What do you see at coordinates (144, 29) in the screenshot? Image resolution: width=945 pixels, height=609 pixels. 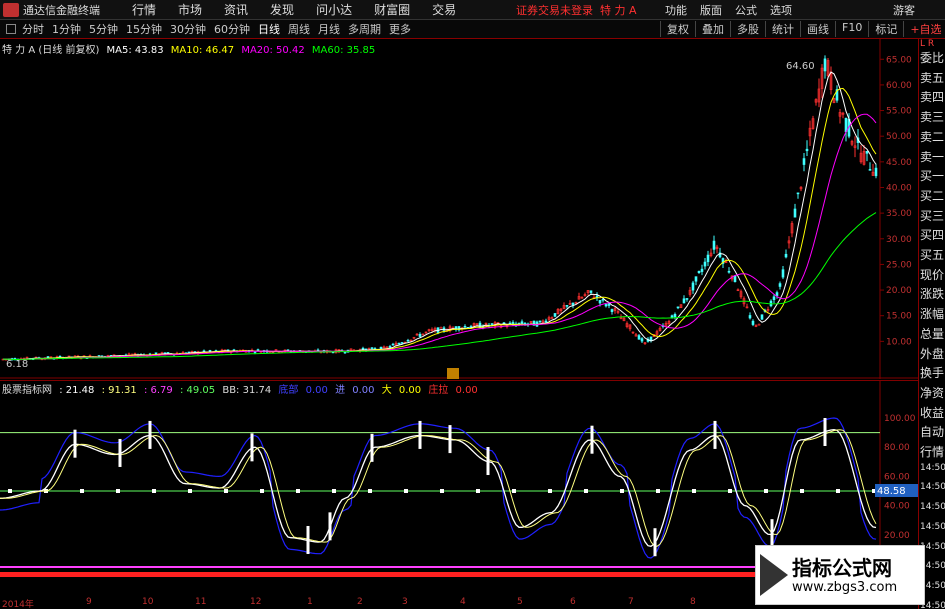 I see `period-15min: 15分钟` at bounding box center [144, 29].